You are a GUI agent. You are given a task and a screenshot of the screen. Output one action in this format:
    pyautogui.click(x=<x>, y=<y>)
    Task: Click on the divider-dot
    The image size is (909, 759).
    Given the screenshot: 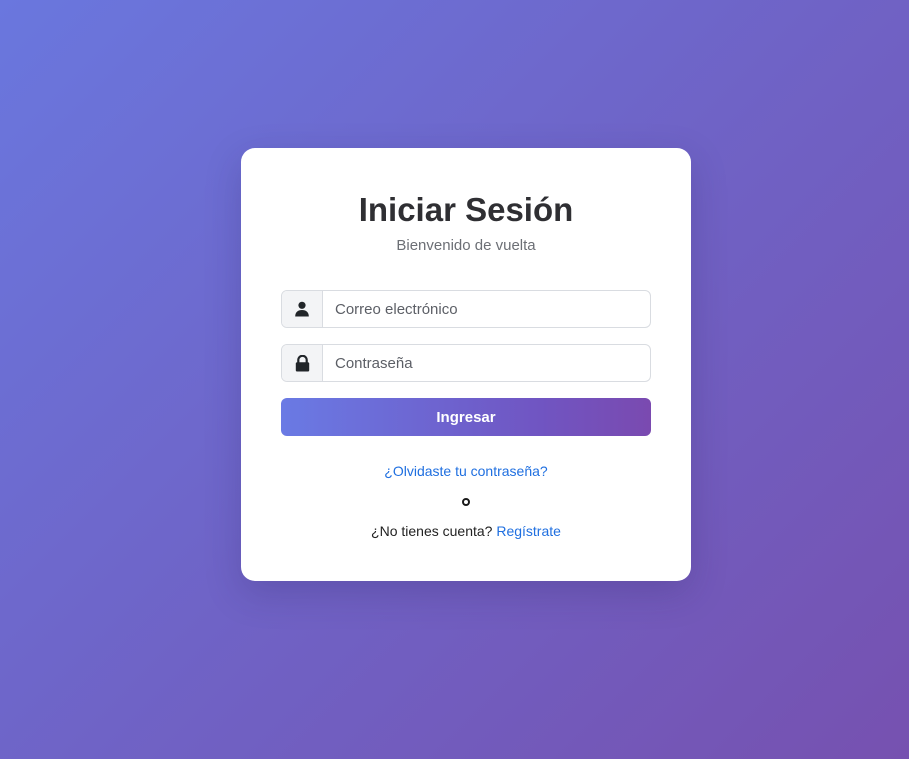 What is the action you would take?
    pyautogui.click(x=466, y=502)
    